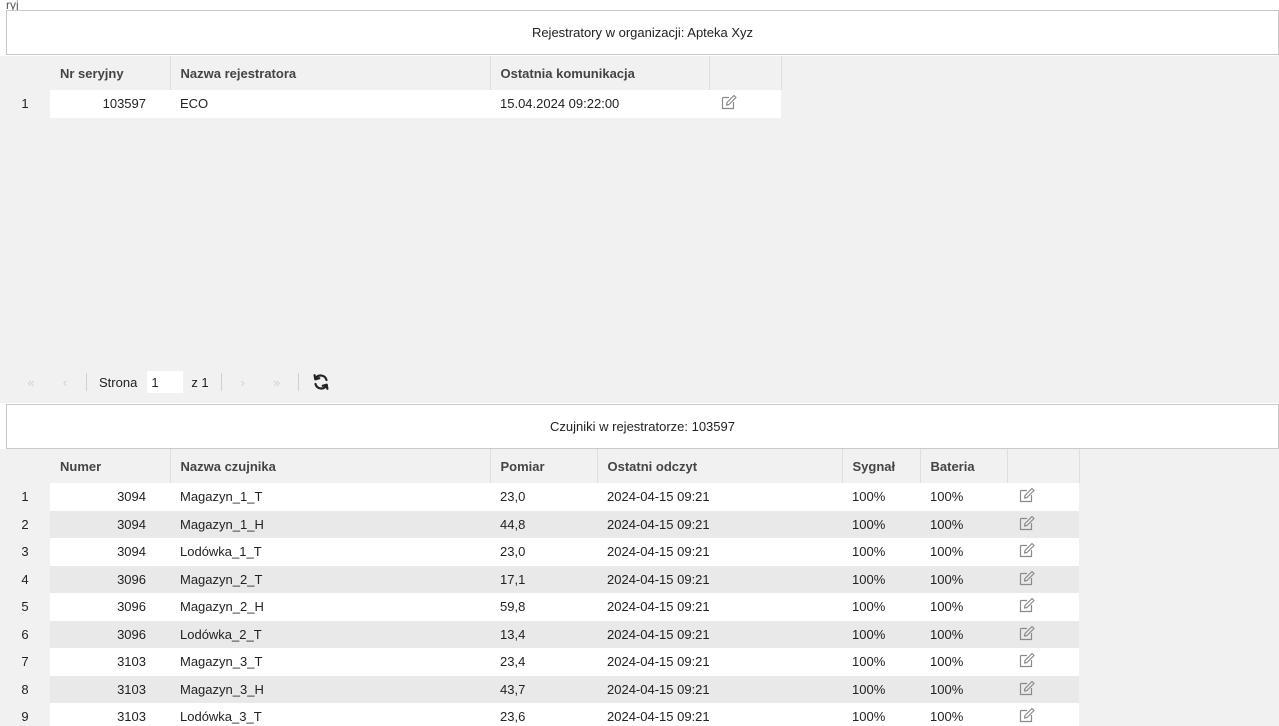  What do you see at coordinates (543, 524) in the screenshot?
I see `measurement-cell: 44,8` at bounding box center [543, 524].